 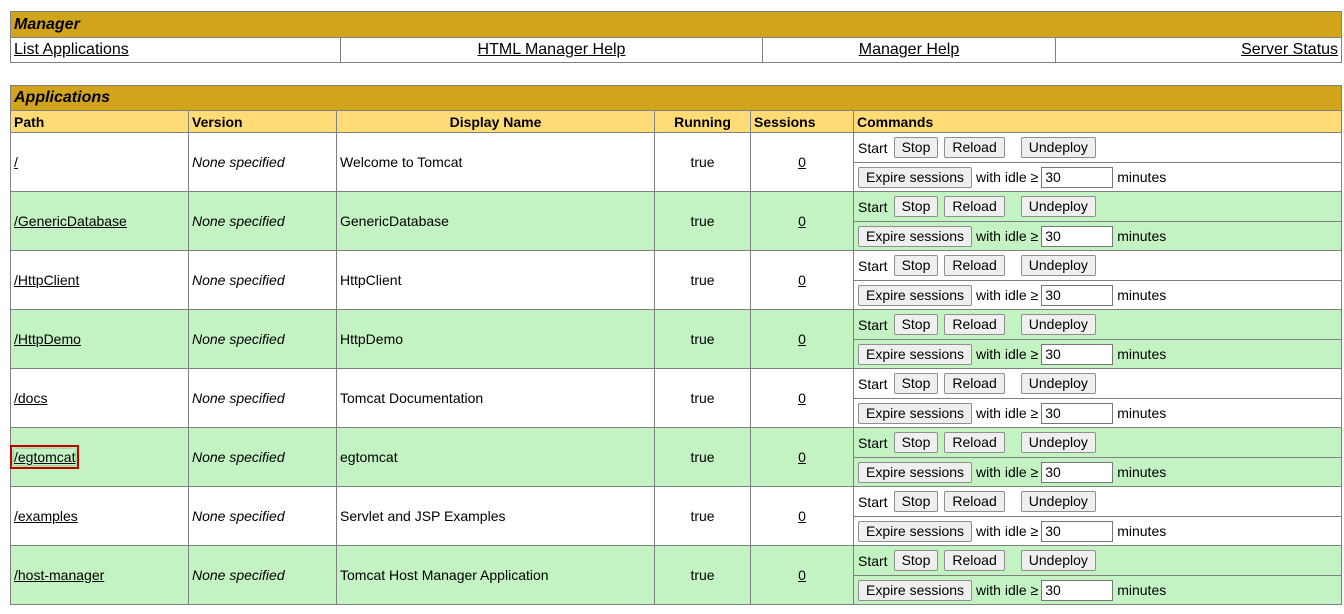 What do you see at coordinates (495, 339) in the screenshot?
I see `app-display-name: HttpDemo` at bounding box center [495, 339].